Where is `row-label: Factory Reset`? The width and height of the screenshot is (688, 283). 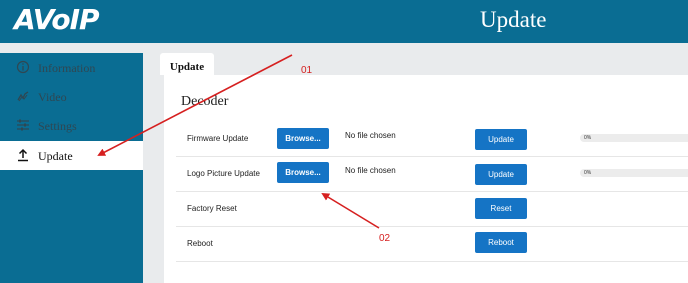 row-label: Factory Reset is located at coordinates (212, 208).